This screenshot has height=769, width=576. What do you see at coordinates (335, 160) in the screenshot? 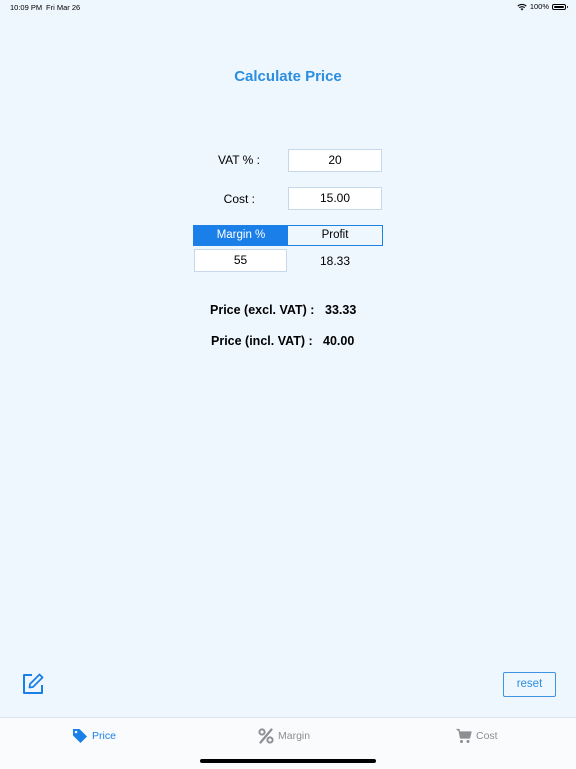
I see `vat-input: 20` at bounding box center [335, 160].